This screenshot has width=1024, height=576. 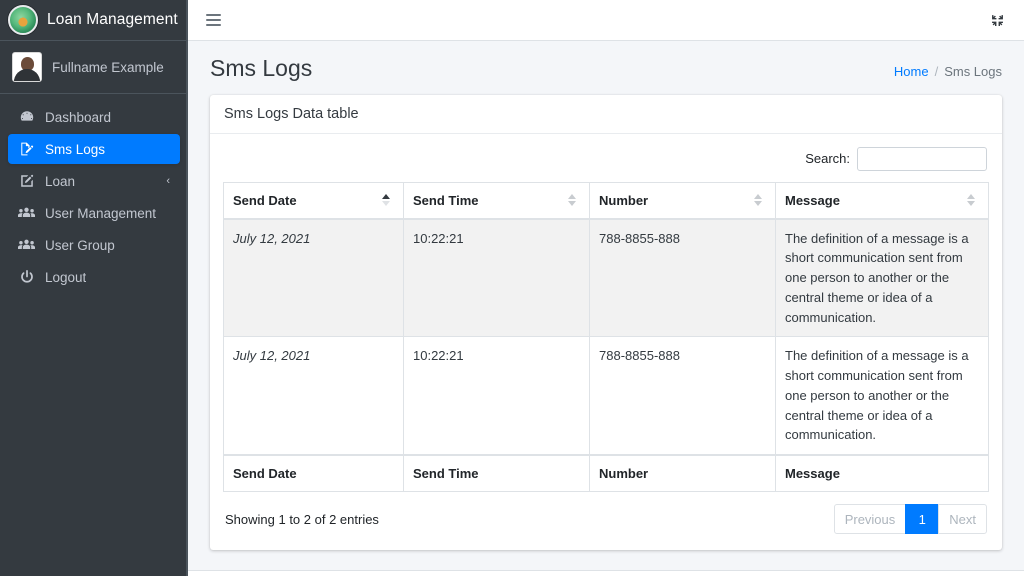 I want to click on edit-square-icon, so click(x=26, y=181).